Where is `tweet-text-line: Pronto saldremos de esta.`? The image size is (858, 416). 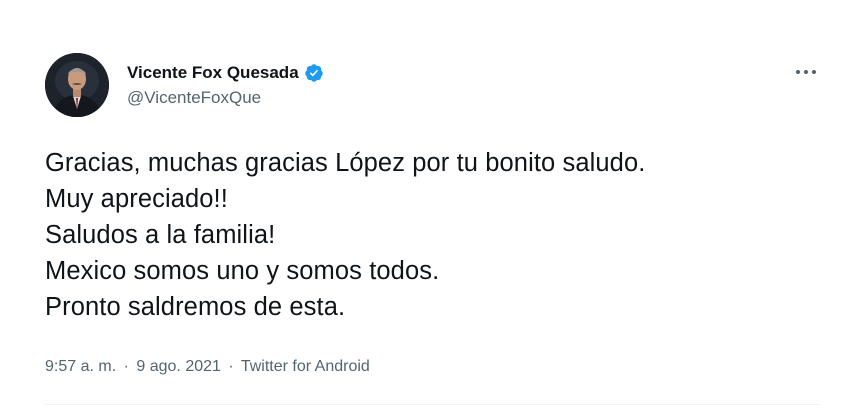 tweet-text-line: Pronto saldremos de esta. is located at coordinates (195, 307).